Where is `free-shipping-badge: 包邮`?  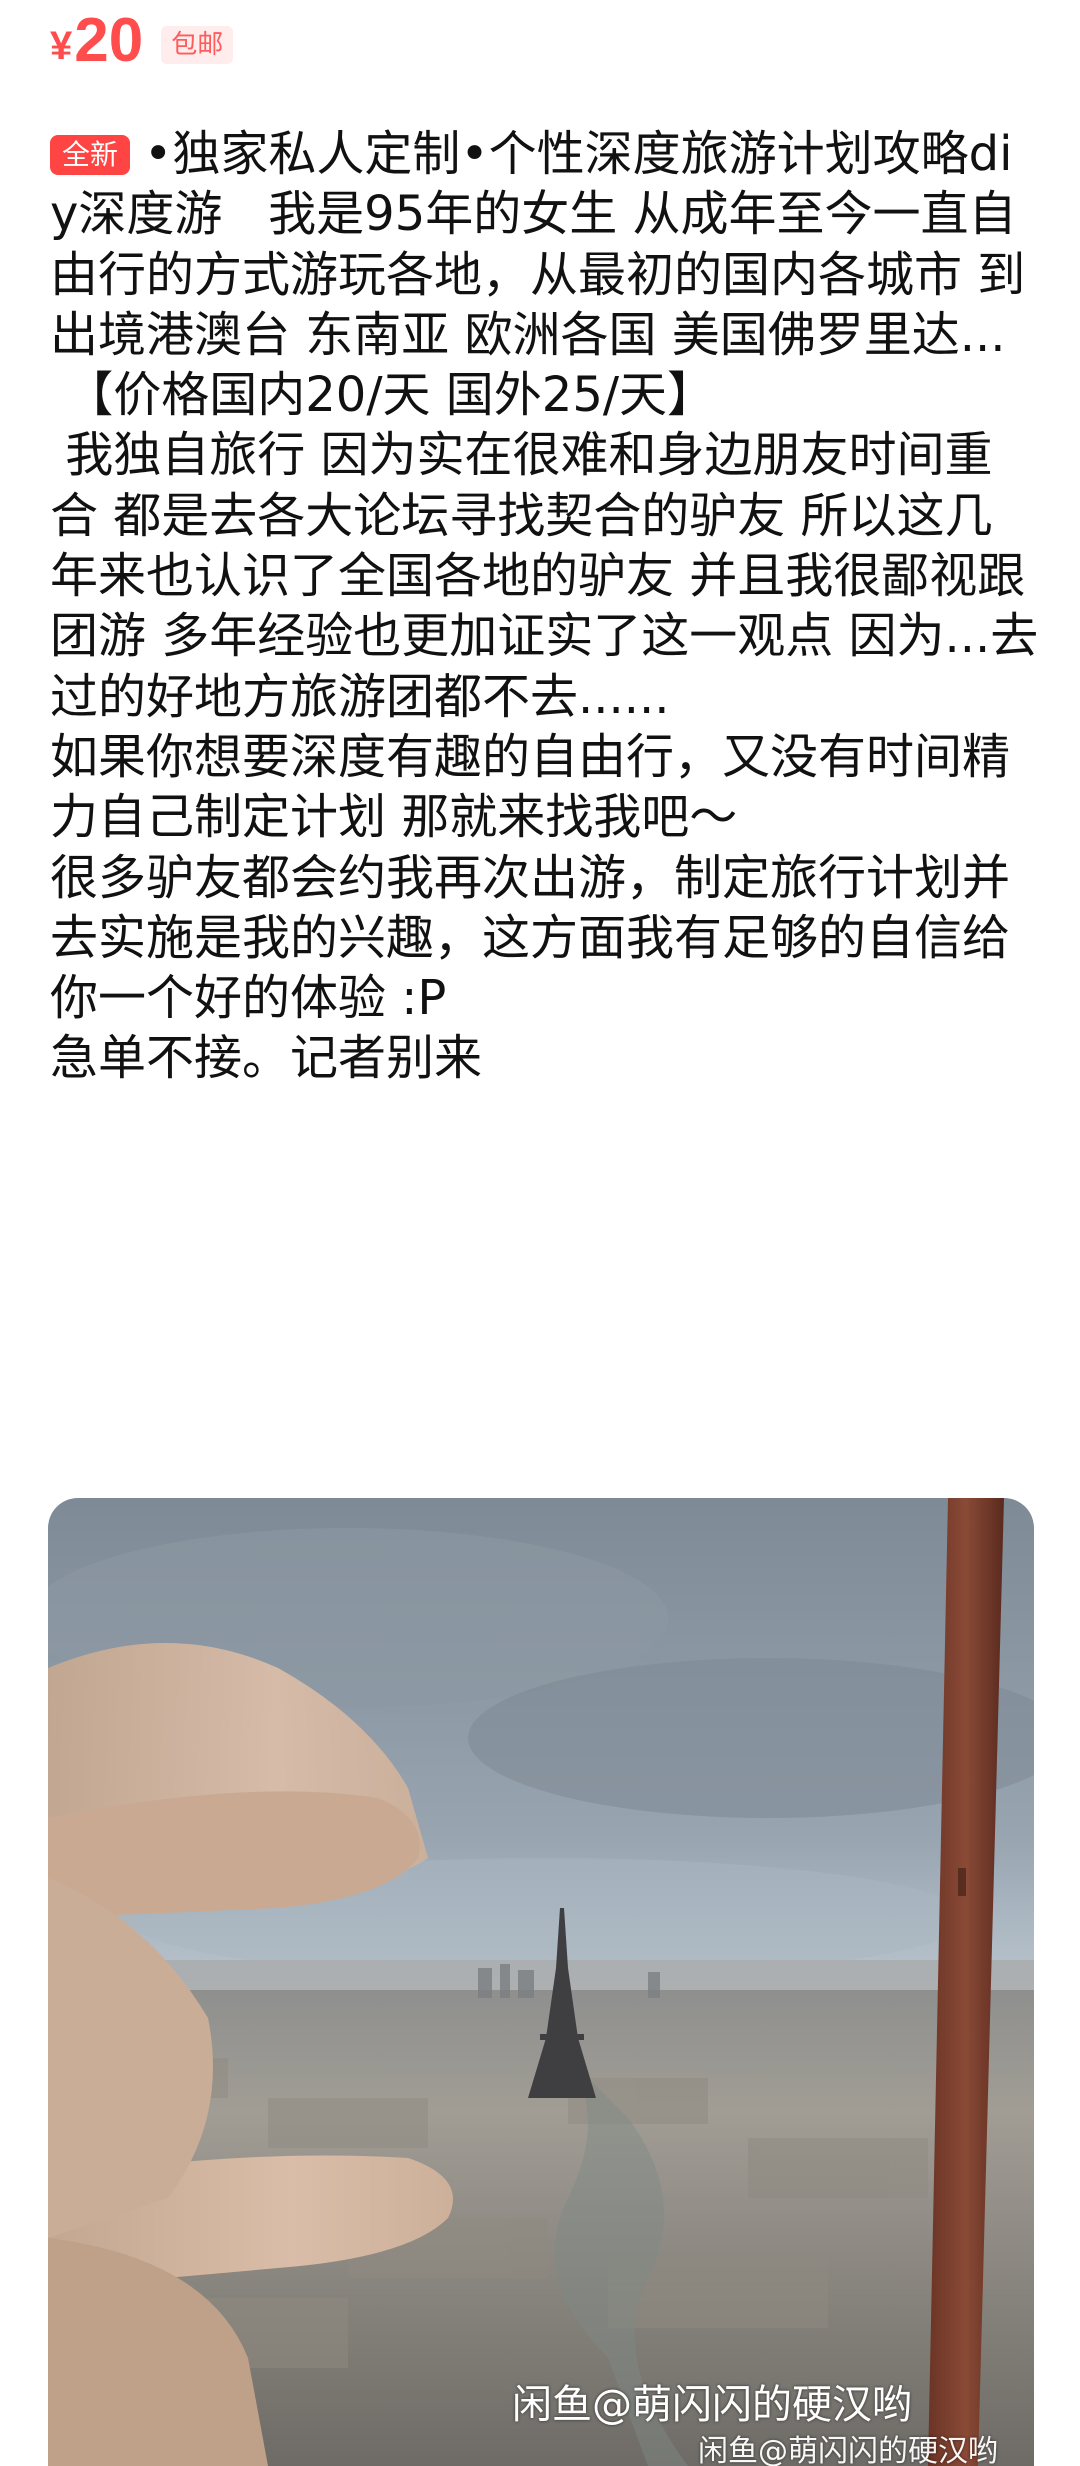 free-shipping-badge: 包邮 is located at coordinates (197, 45).